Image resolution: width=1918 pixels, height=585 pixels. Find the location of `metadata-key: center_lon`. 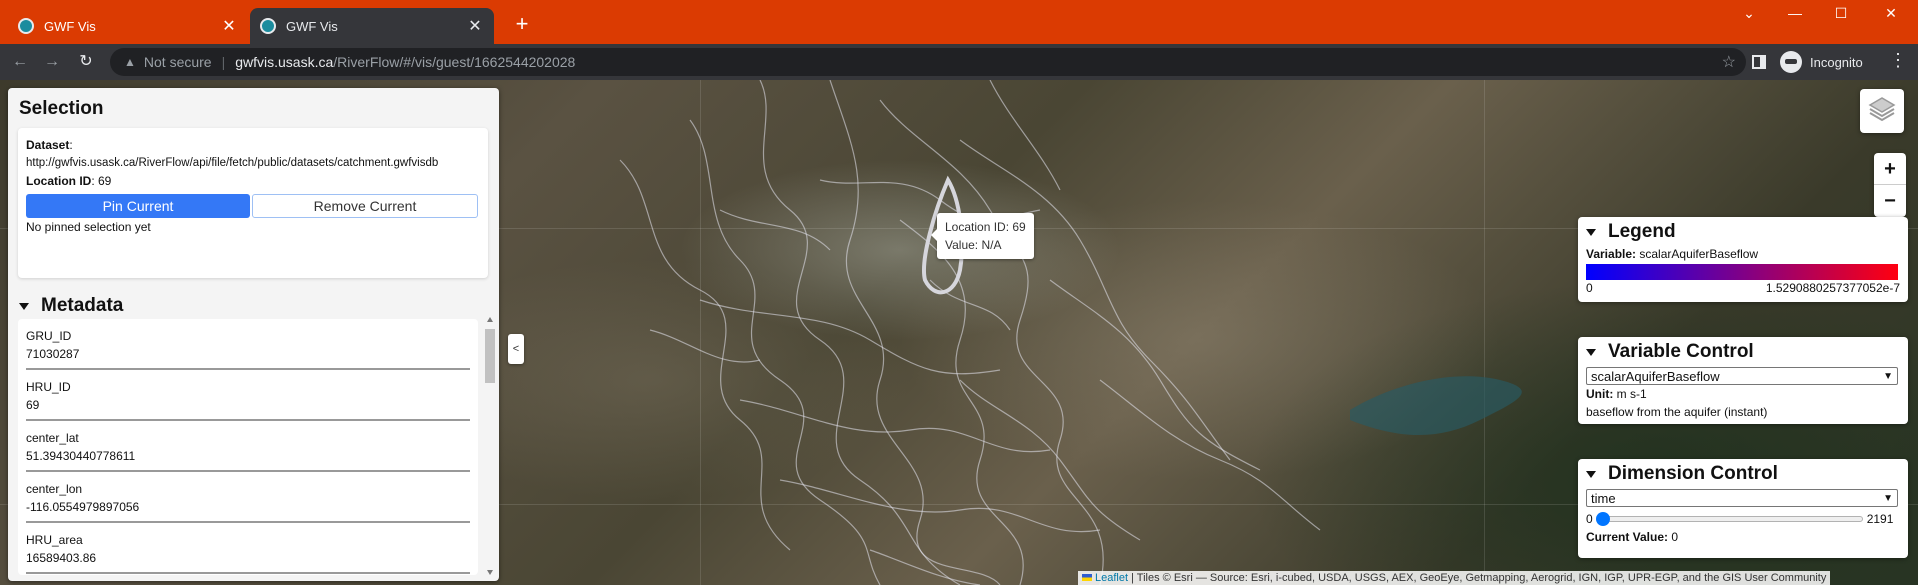

metadata-key: center_lon is located at coordinates (54, 489).